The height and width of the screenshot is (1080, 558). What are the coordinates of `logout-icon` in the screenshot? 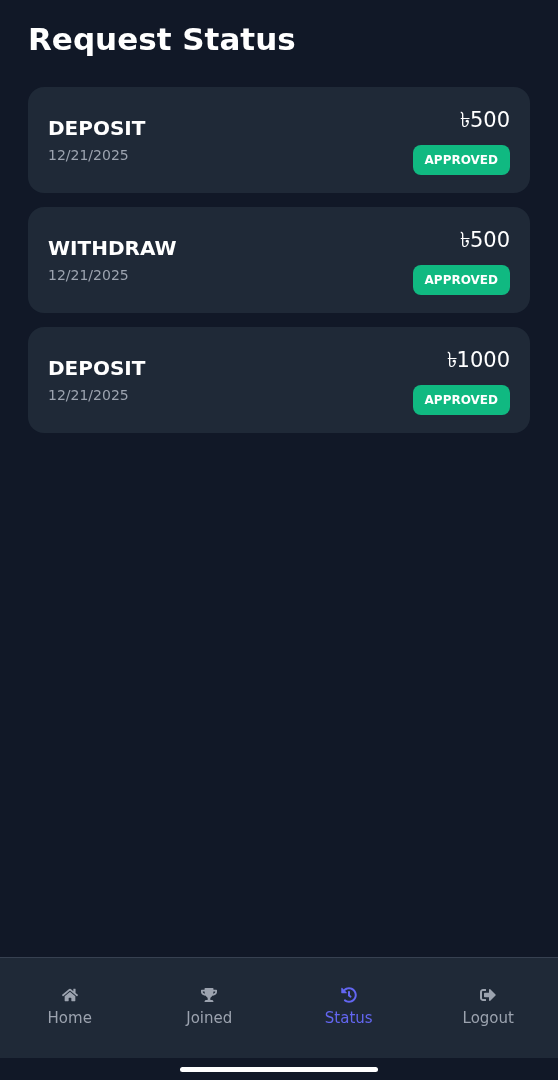 It's located at (488, 994).